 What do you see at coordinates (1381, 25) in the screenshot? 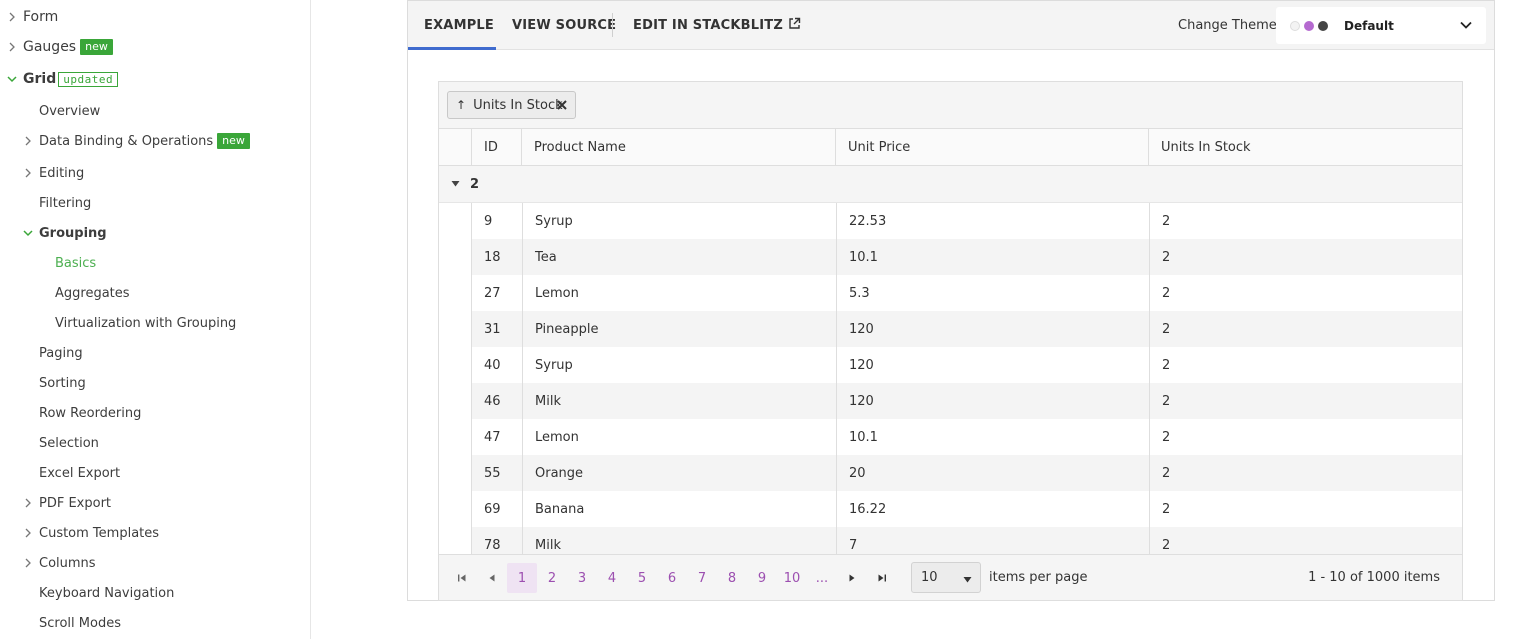
I see `theme-dropdown: Default` at bounding box center [1381, 25].